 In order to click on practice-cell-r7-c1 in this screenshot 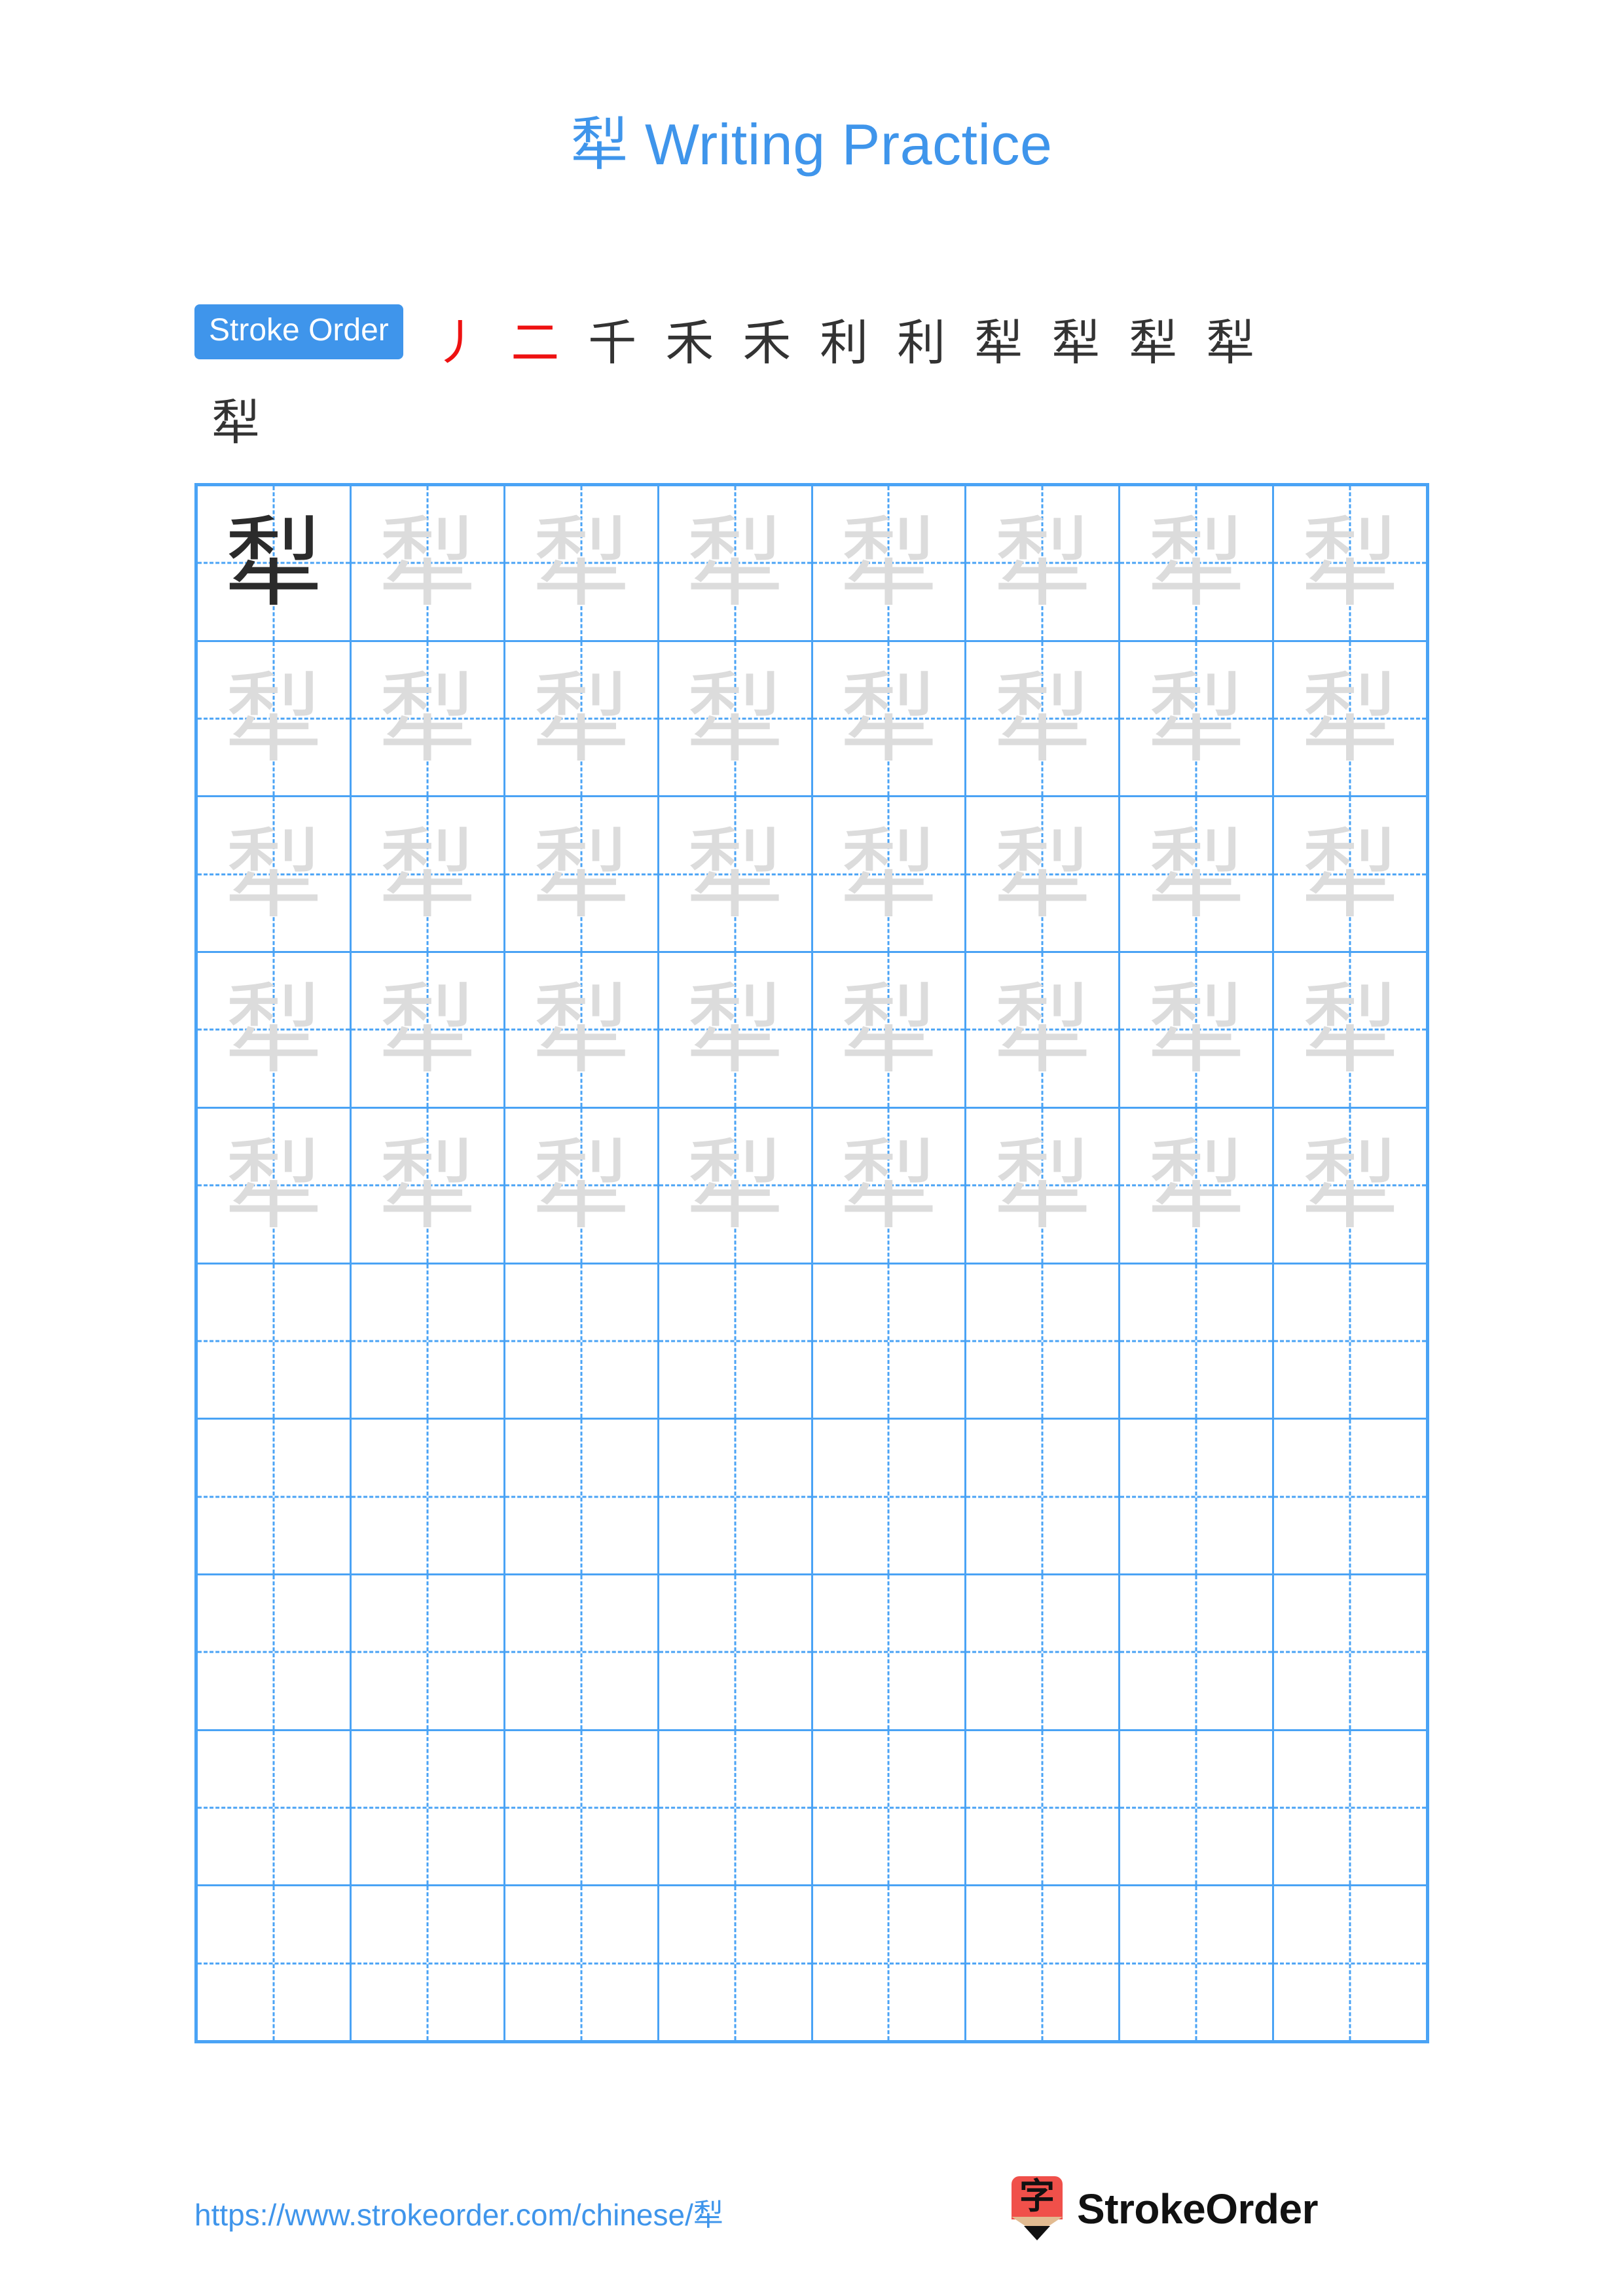, I will do `click(275, 1496)`.